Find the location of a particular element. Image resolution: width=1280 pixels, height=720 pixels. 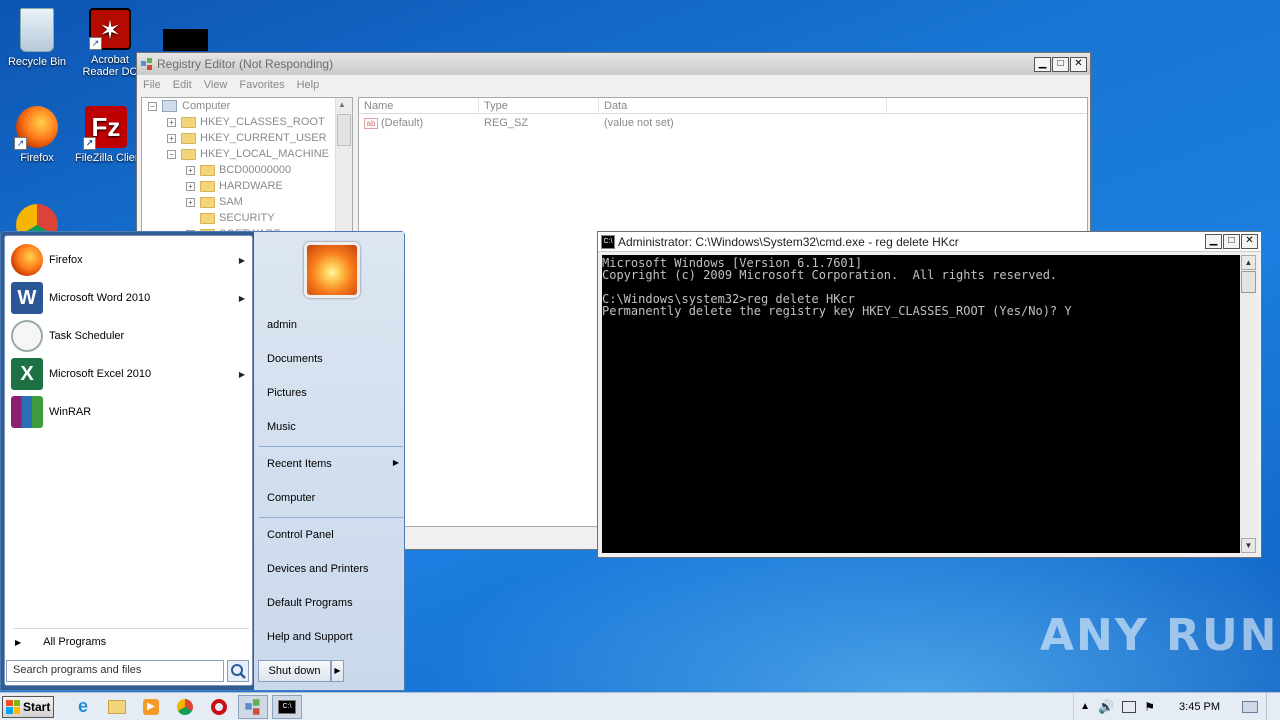

place-devices-printers: Devices and Printers is located at coordinates (318, 569).